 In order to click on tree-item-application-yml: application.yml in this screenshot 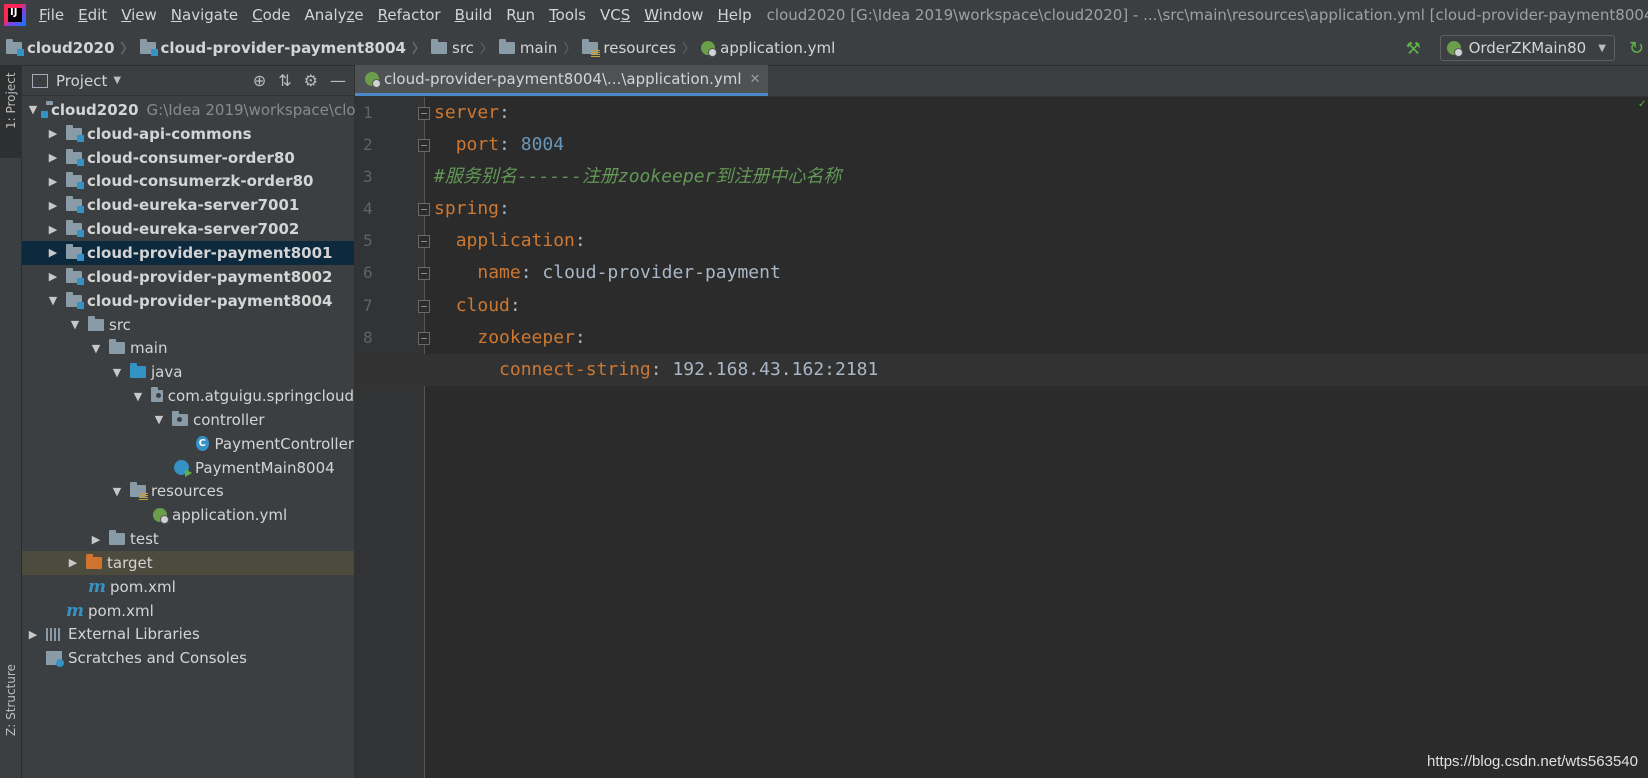, I will do `click(188, 515)`.